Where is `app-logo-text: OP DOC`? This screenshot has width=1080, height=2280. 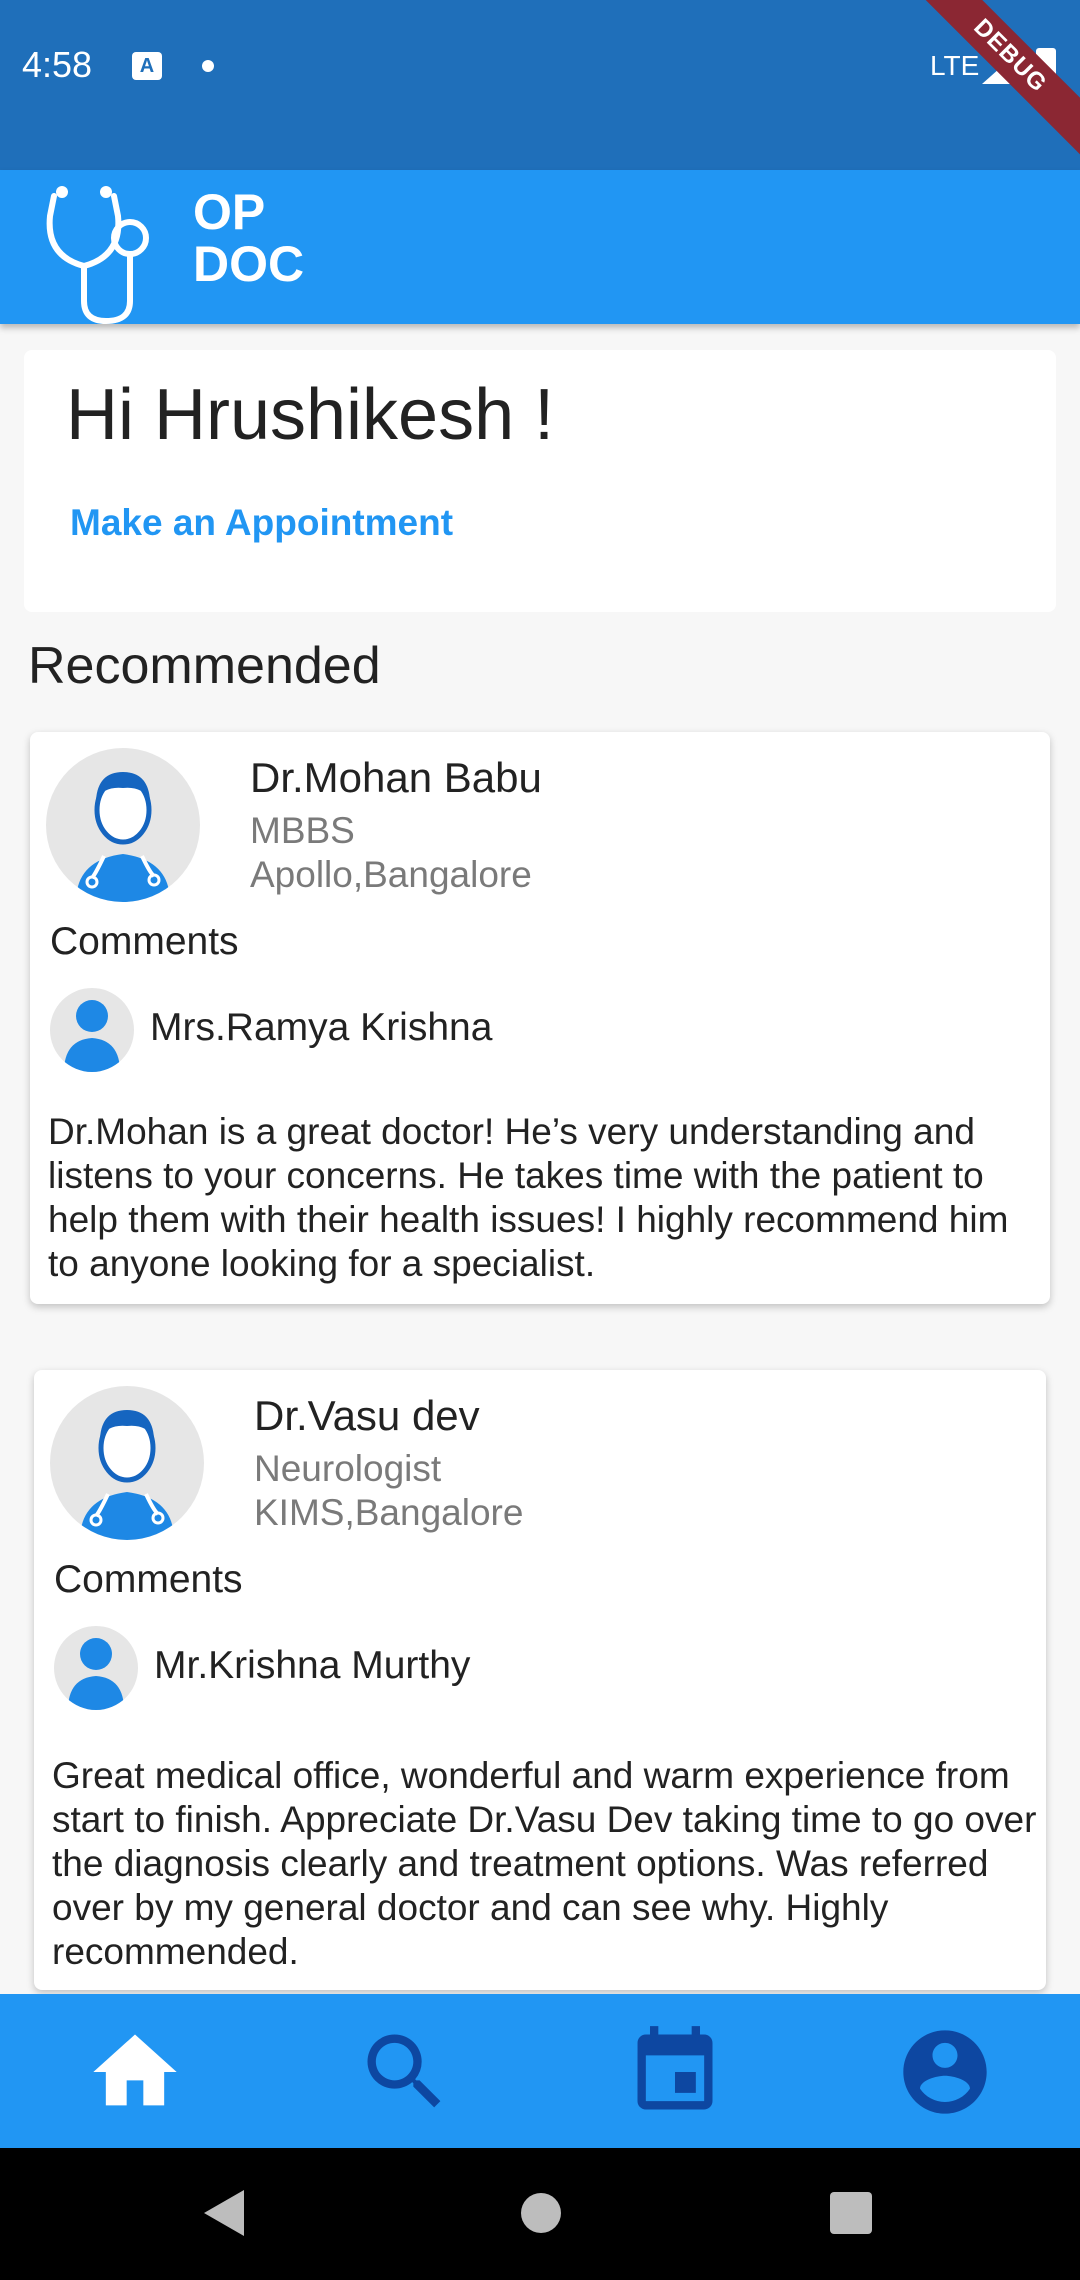 app-logo-text: OP DOC is located at coordinates (248, 238).